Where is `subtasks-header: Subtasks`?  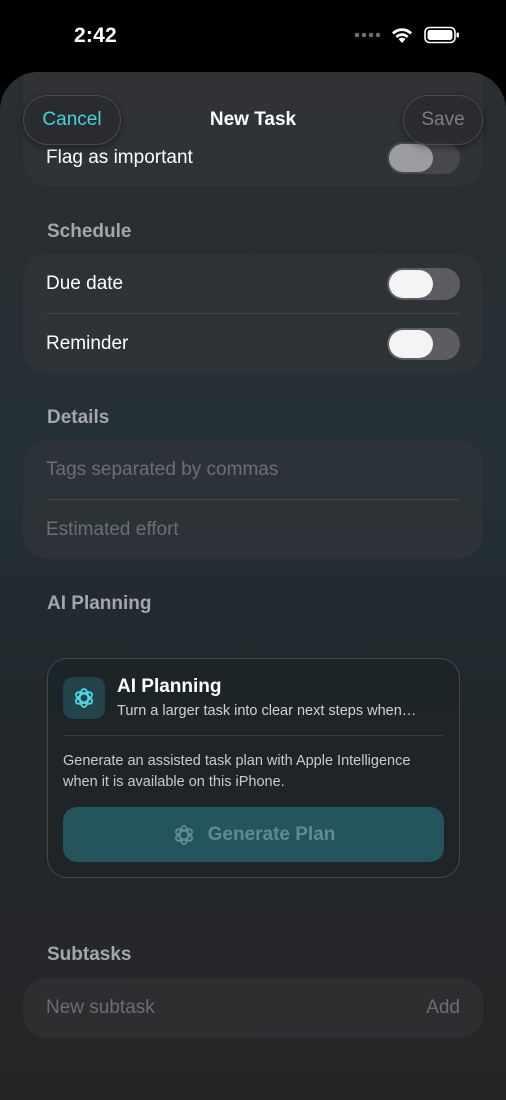
subtasks-header: Subtasks is located at coordinates (89, 954).